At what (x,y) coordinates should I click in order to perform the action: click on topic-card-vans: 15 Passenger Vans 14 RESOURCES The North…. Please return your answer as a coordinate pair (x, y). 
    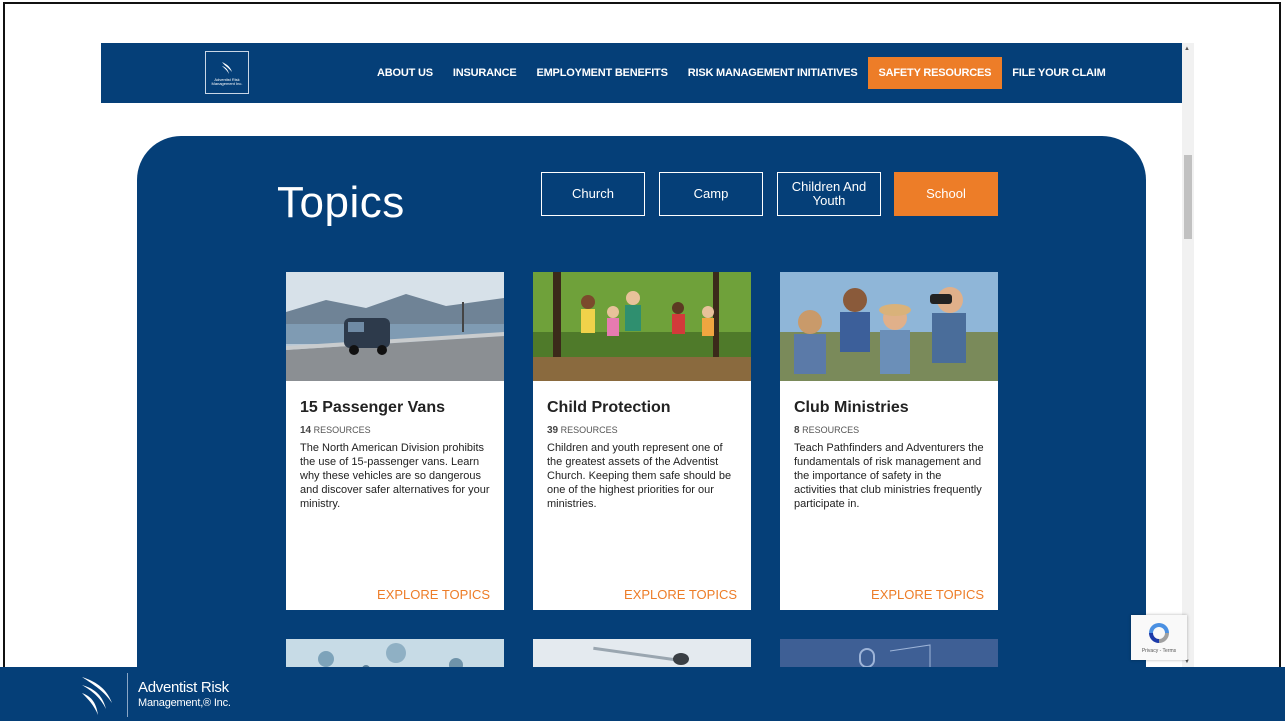
    Looking at the image, I should click on (395, 441).